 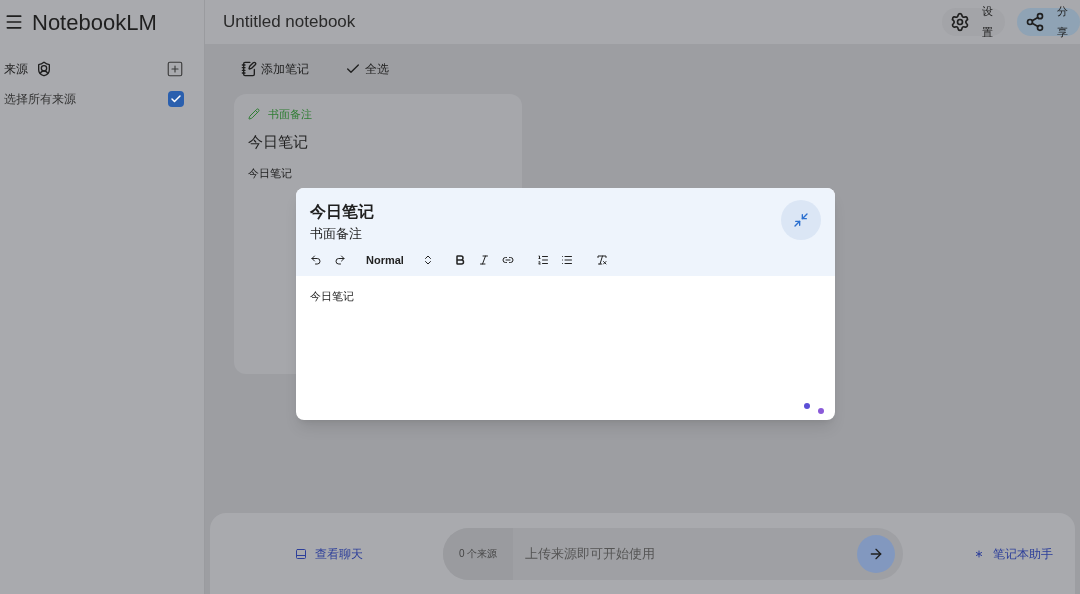 What do you see at coordinates (16, 69) in the screenshot?
I see `sources-heading: 来源` at bounding box center [16, 69].